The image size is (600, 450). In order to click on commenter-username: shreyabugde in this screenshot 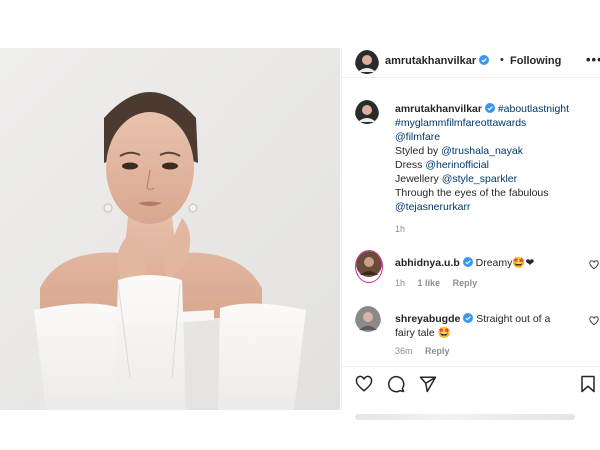, I will do `click(427, 319)`.